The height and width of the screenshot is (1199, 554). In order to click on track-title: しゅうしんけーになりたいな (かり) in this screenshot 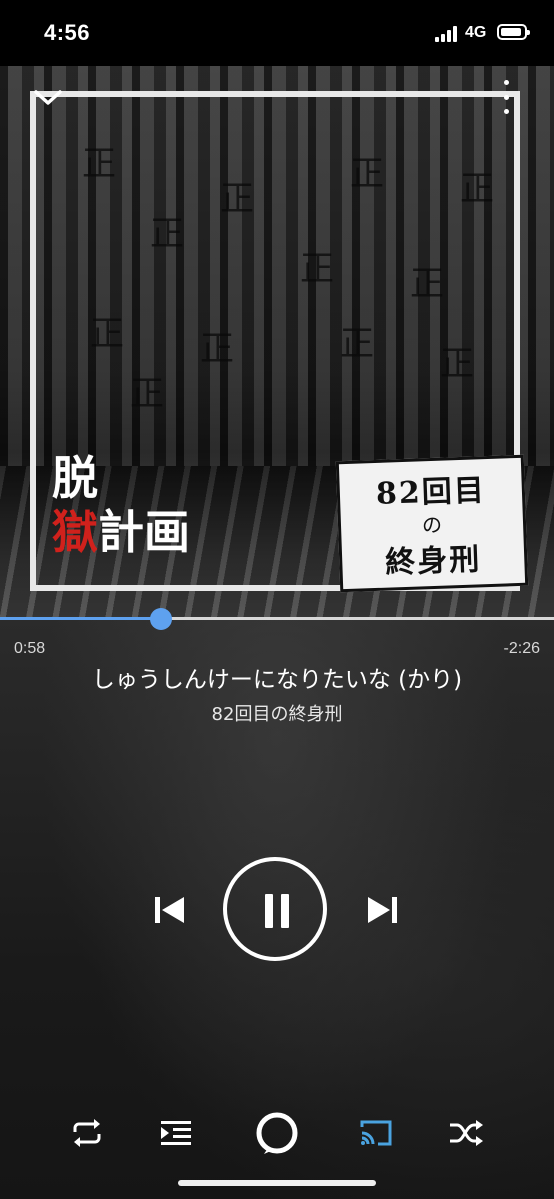, I will do `click(277, 680)`.